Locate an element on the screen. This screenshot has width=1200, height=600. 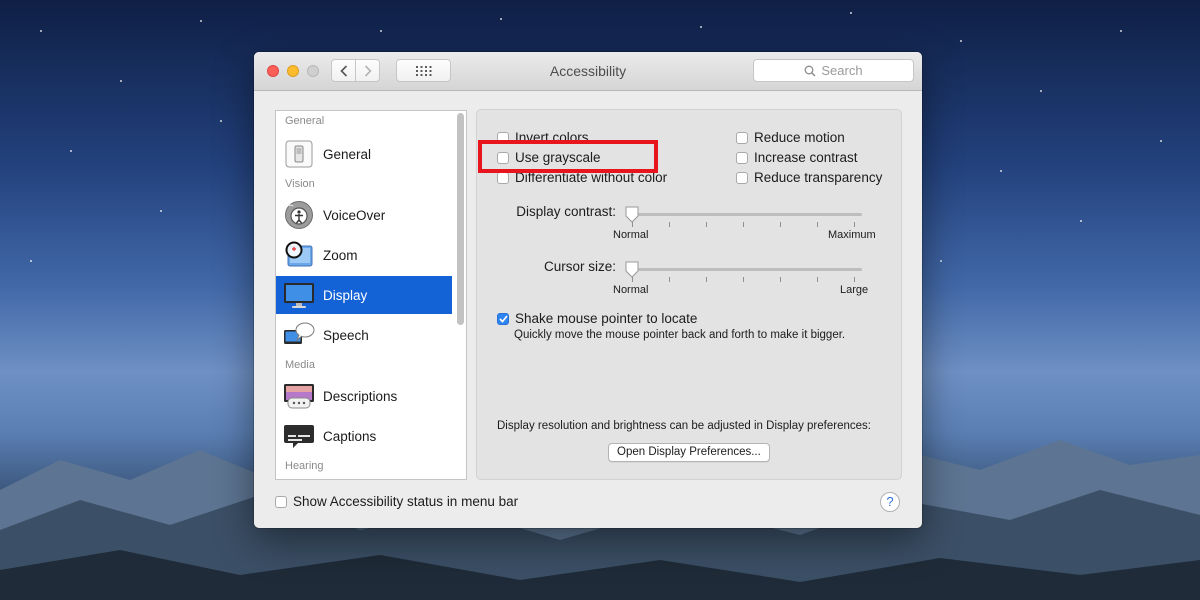
section-header-media: Media is located at coordinates (300, 365).